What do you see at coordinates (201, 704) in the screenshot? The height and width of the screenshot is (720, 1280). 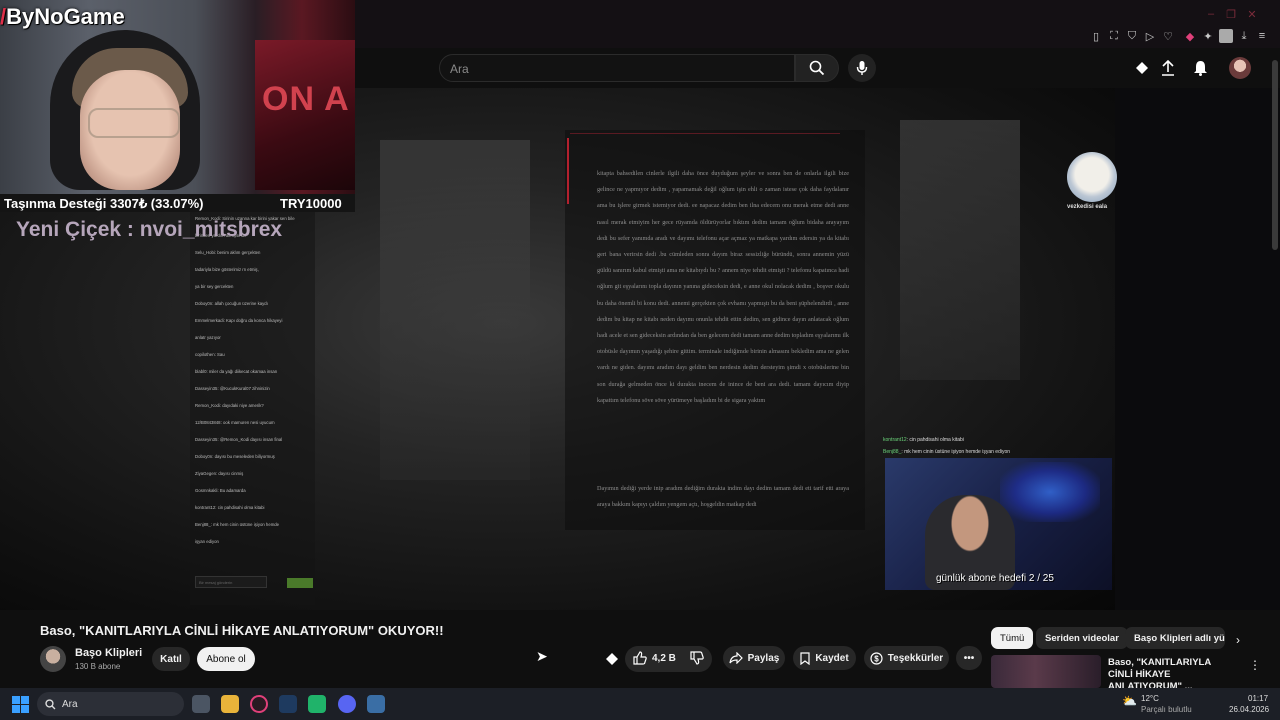 I see `task-view-icon` at bounding box center [201, 704].